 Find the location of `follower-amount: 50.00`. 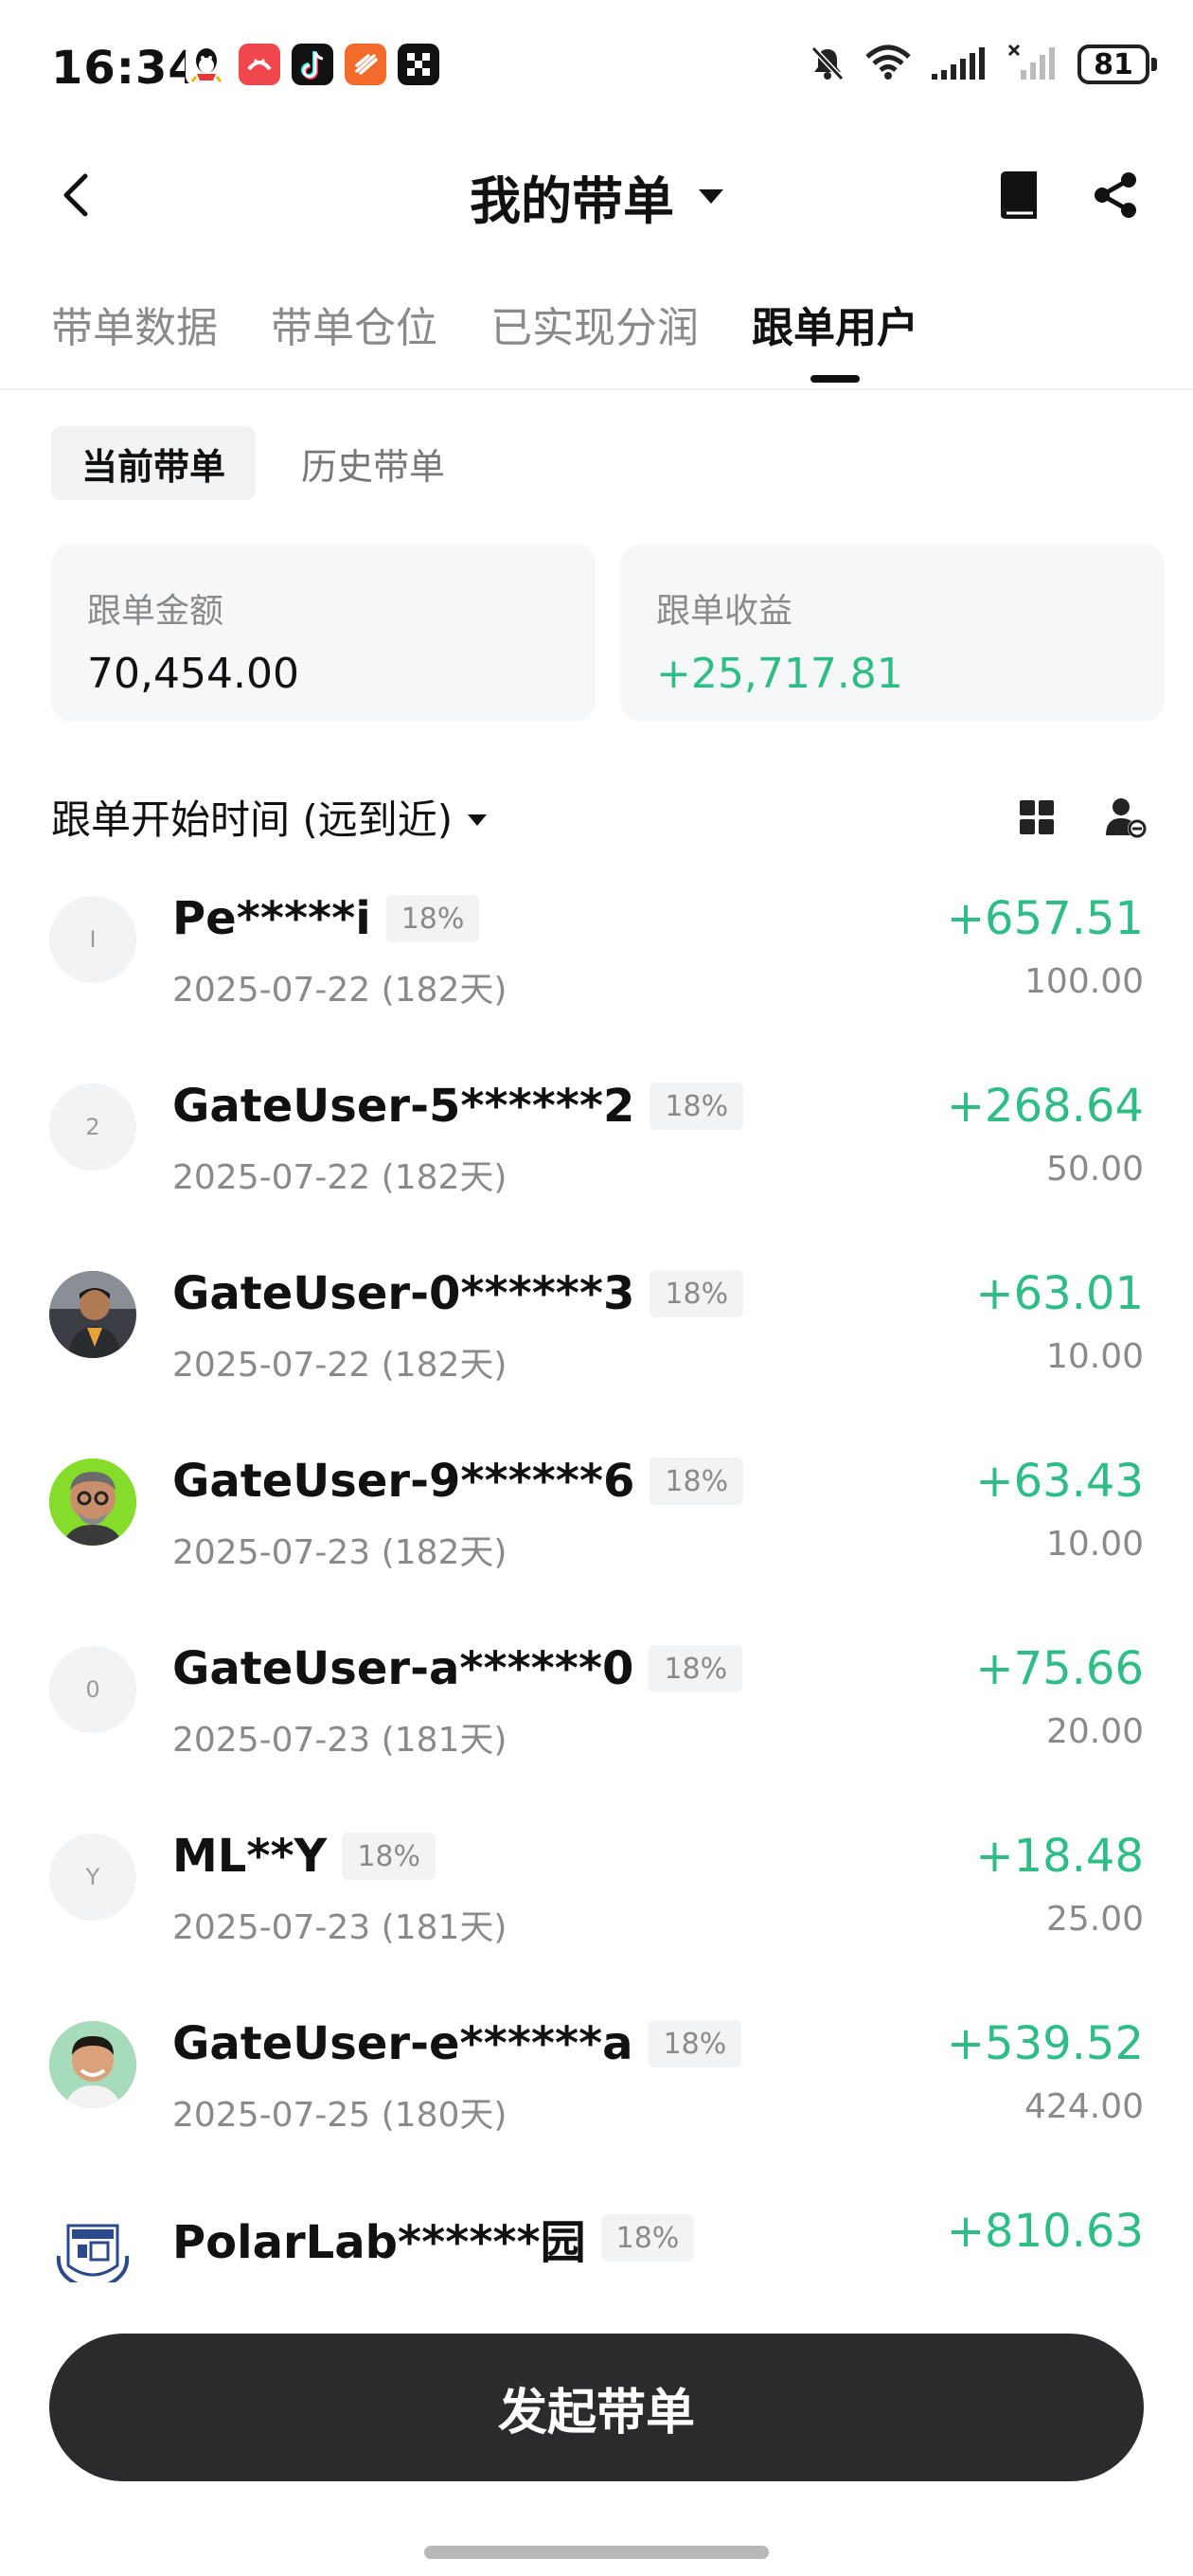

follower-amount: 50.00 is located at coordinates (1094, 1169).